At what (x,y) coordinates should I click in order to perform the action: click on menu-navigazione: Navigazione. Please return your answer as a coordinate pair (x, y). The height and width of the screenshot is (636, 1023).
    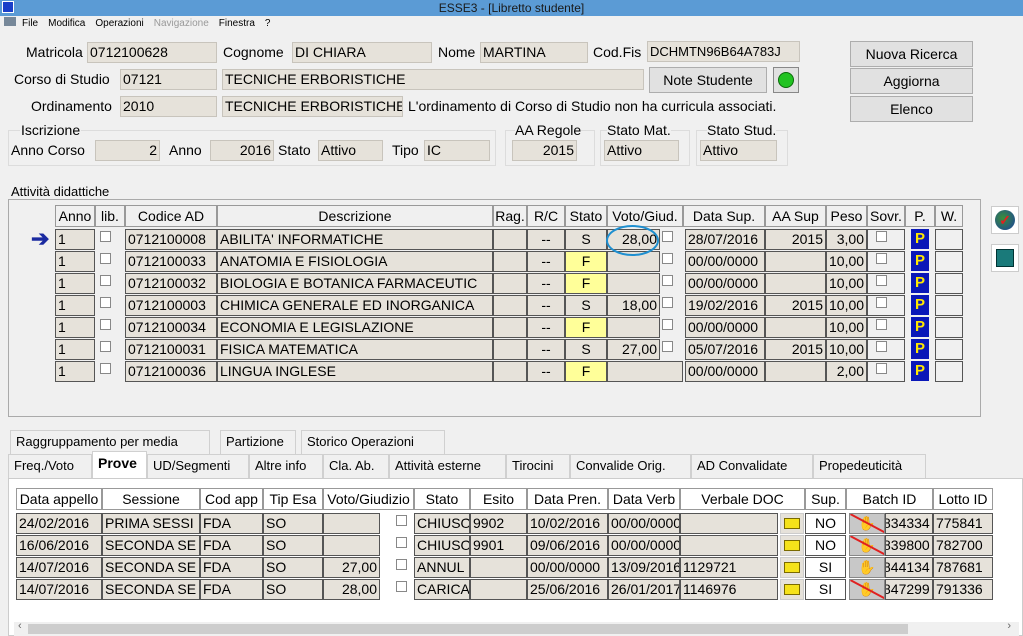
    Looking at the image, I should click on (181, 23).